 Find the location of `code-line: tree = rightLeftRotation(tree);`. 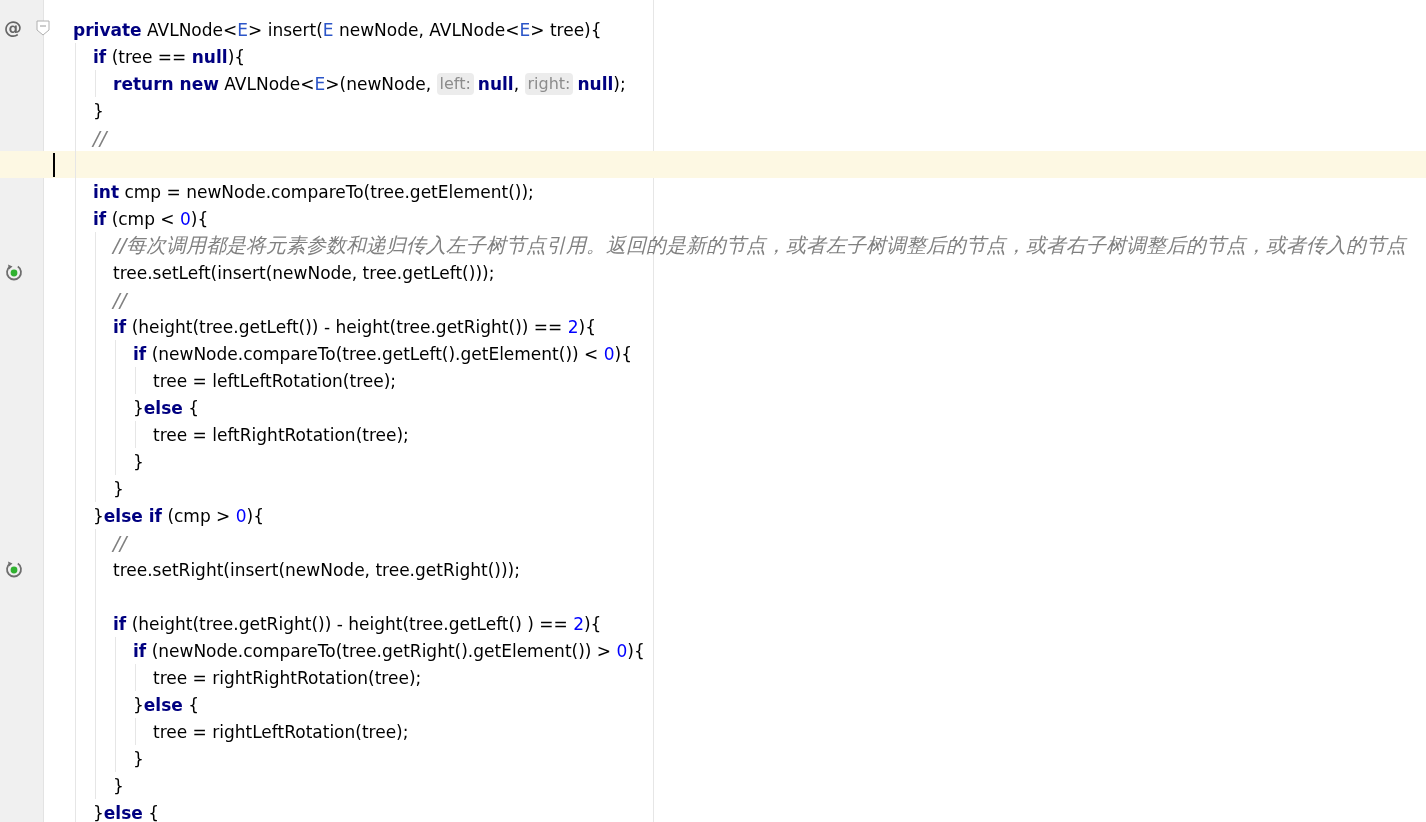

code-line: tree = rightLeftRotation(tree); is located at coordinates (281, 731).